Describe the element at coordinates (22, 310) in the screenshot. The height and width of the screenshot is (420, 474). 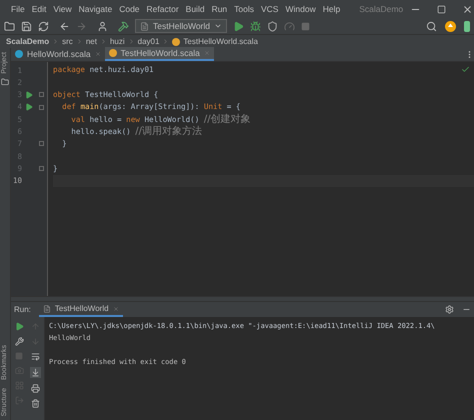
I see `run-panel-label: Run:` at that location.